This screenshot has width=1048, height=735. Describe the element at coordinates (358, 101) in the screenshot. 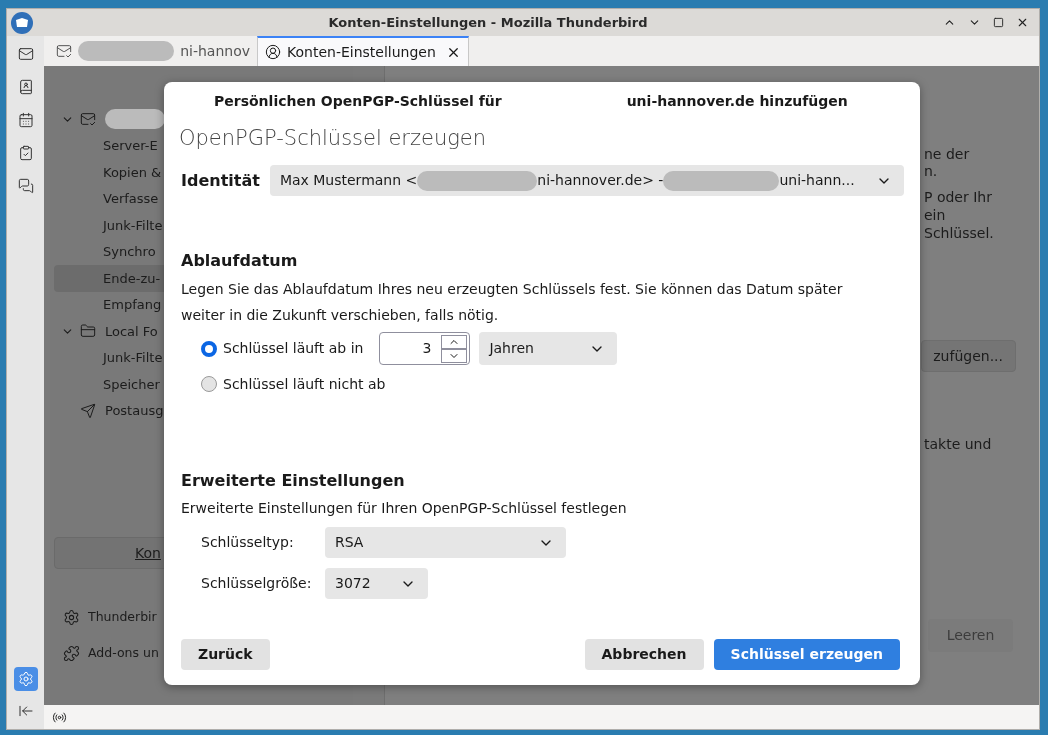

I see `dialog-heading: Persönlichen OpenPGP-Schlüssel für` at that location.